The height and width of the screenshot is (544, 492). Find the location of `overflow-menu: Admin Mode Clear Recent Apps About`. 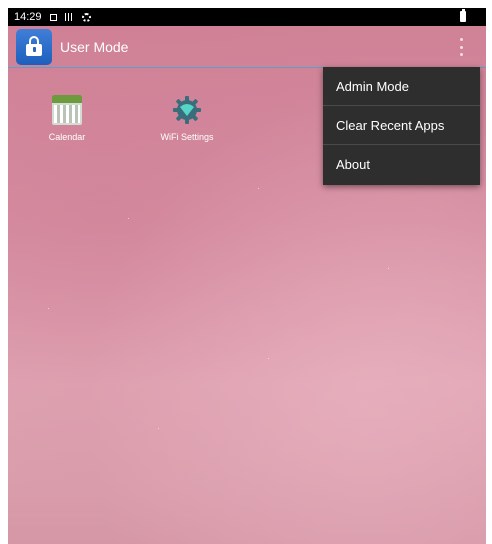

overflow-menu: Admin Mode Clear Recent Apps About is located at coordinates (401, 126).